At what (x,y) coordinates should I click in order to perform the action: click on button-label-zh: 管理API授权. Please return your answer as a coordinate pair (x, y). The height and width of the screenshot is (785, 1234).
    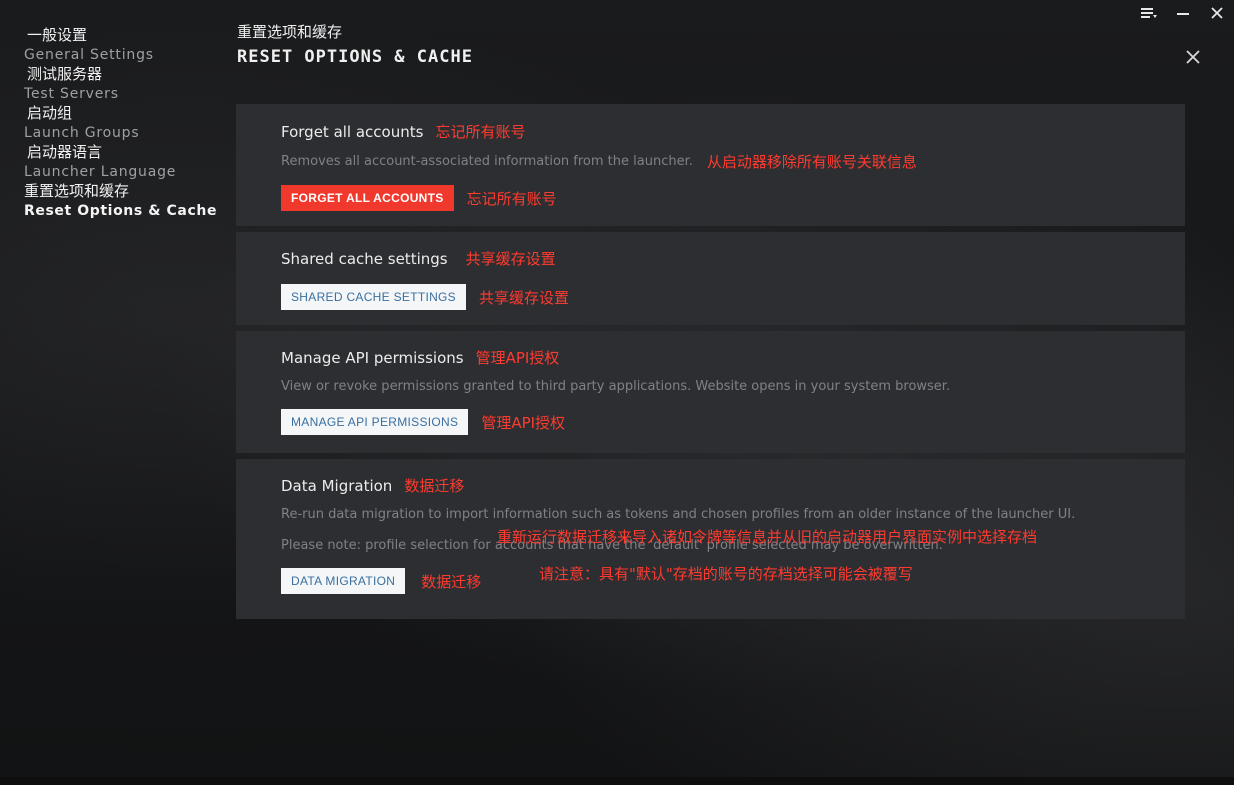
    Looking at the image, I should click on (523, 422).